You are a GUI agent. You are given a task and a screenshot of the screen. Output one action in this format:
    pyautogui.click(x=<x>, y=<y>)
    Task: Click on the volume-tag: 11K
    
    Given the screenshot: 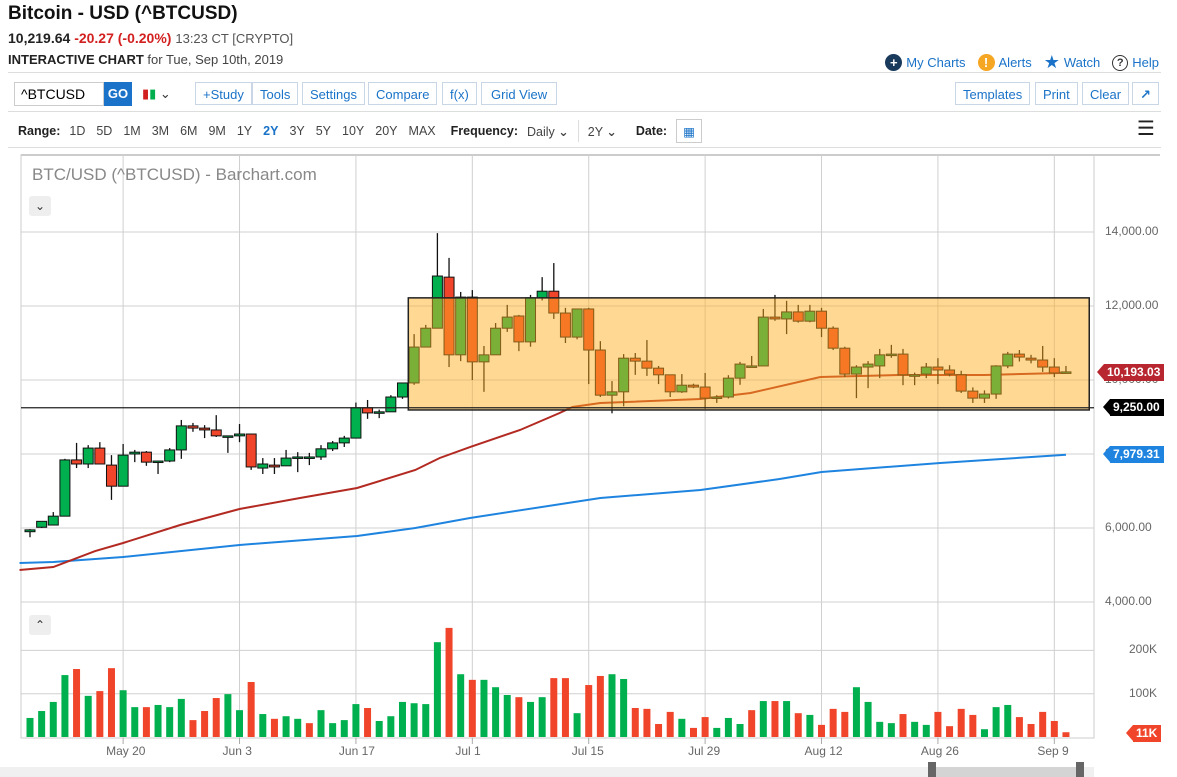 What is the action you would take?
    pyautogui.click(x=1143, y=733)
    